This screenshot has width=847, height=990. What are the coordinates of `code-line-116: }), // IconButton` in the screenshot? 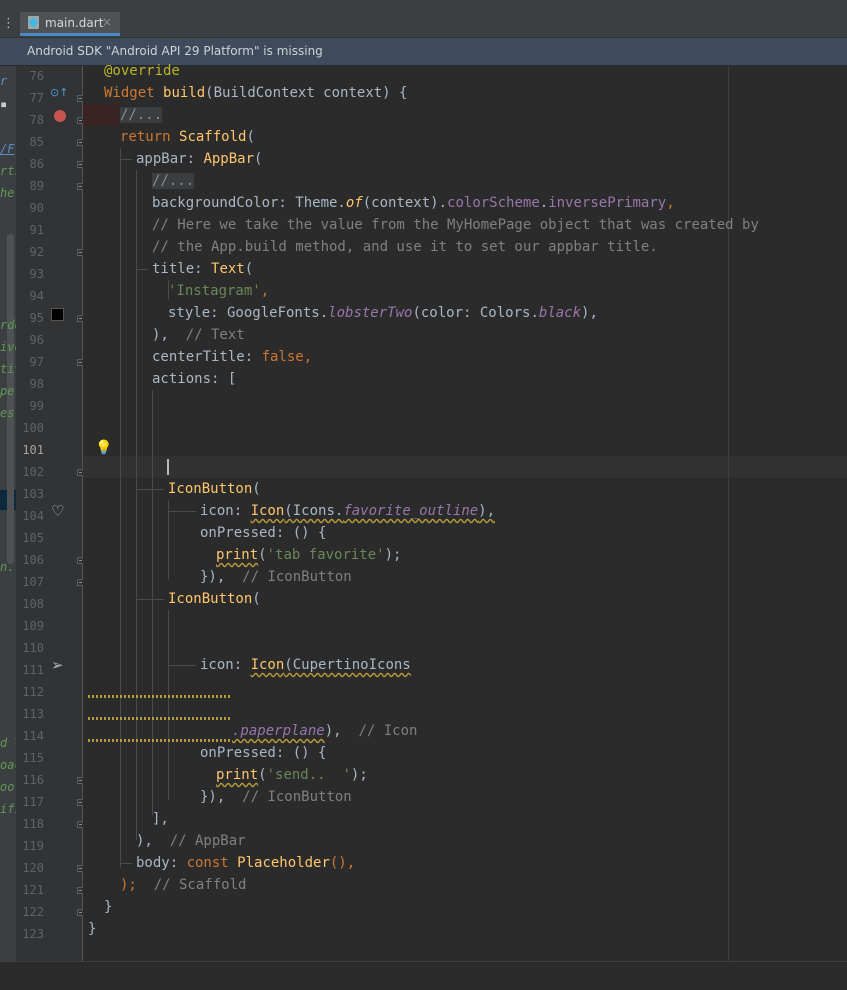 It's located at (276, 797).